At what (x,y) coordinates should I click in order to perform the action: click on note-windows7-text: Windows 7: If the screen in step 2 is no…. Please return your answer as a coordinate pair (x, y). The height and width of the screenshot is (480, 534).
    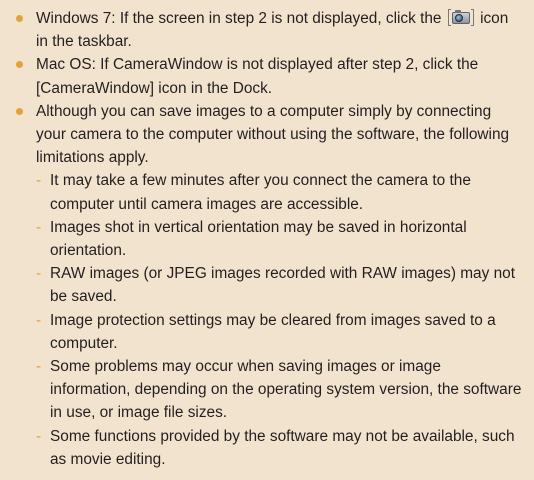
    Looking at the image, I should click on (239, 18).